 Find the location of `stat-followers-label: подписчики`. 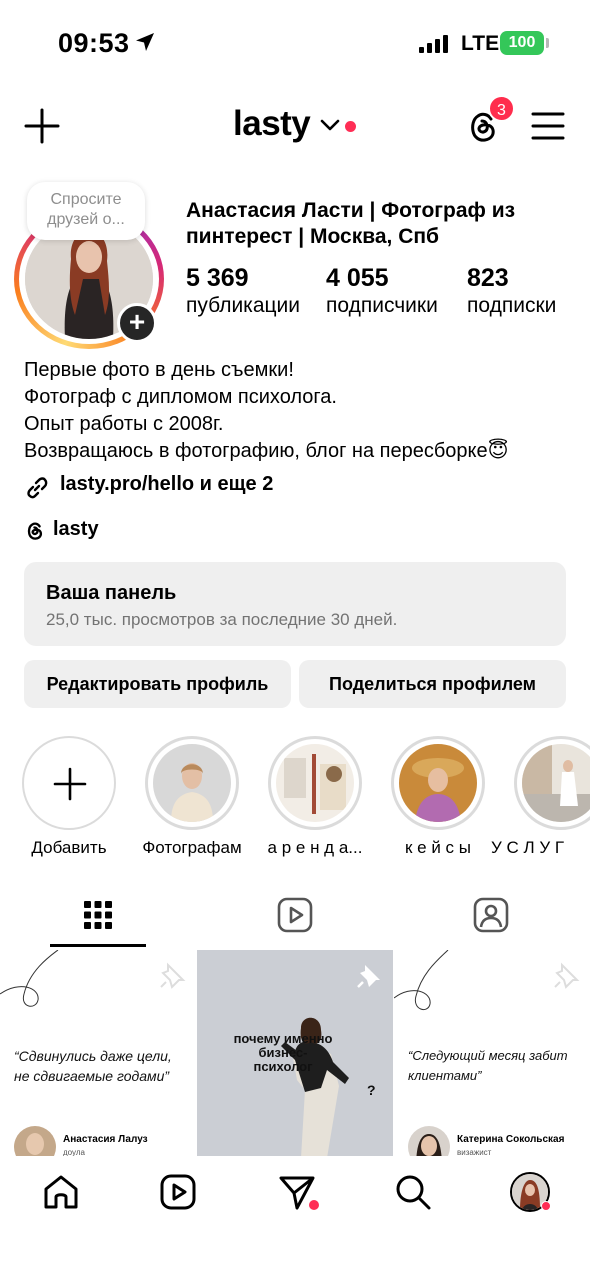

stat-followers-label: подписчики is located at coordinates (382, 306).